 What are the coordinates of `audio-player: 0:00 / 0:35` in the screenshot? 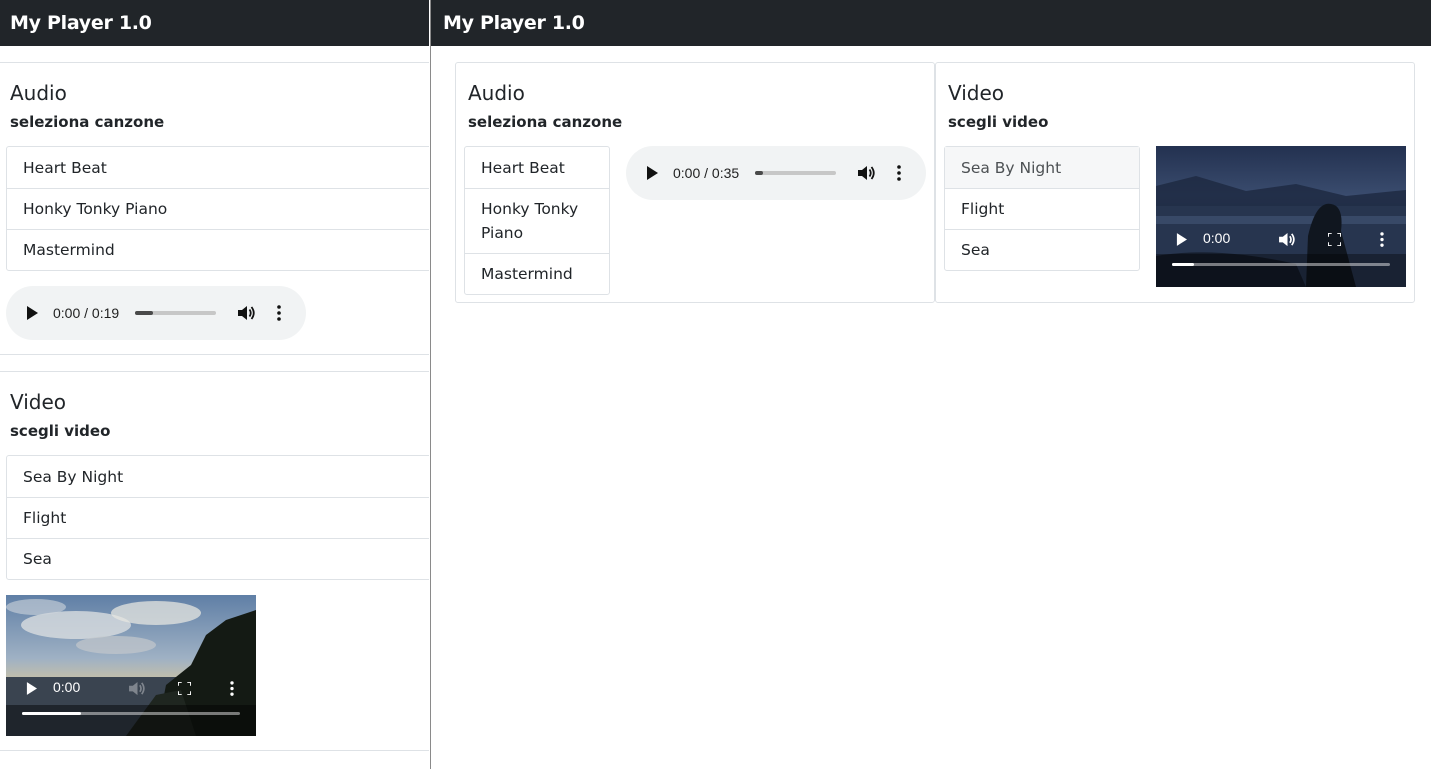 It's located at (776, 173).